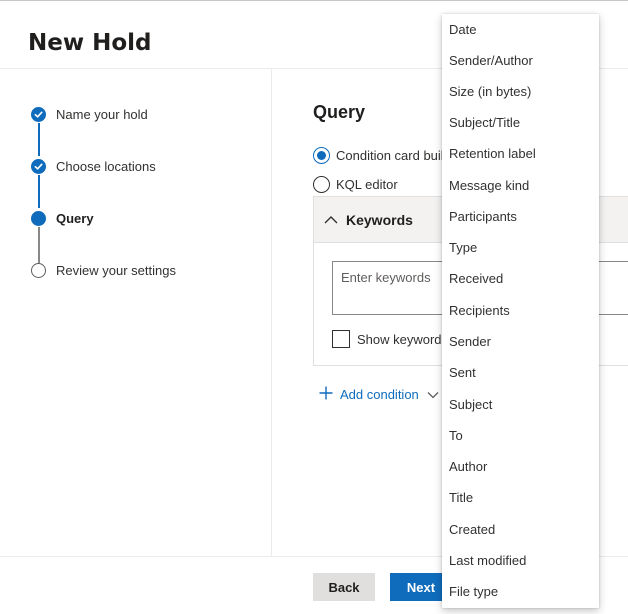 The width and height of the screenshot is (628, 614). What do you see at coordinates (331, 219) in the screenshot?
I see `chevron-up-icon` at bounding box center [331, 219].